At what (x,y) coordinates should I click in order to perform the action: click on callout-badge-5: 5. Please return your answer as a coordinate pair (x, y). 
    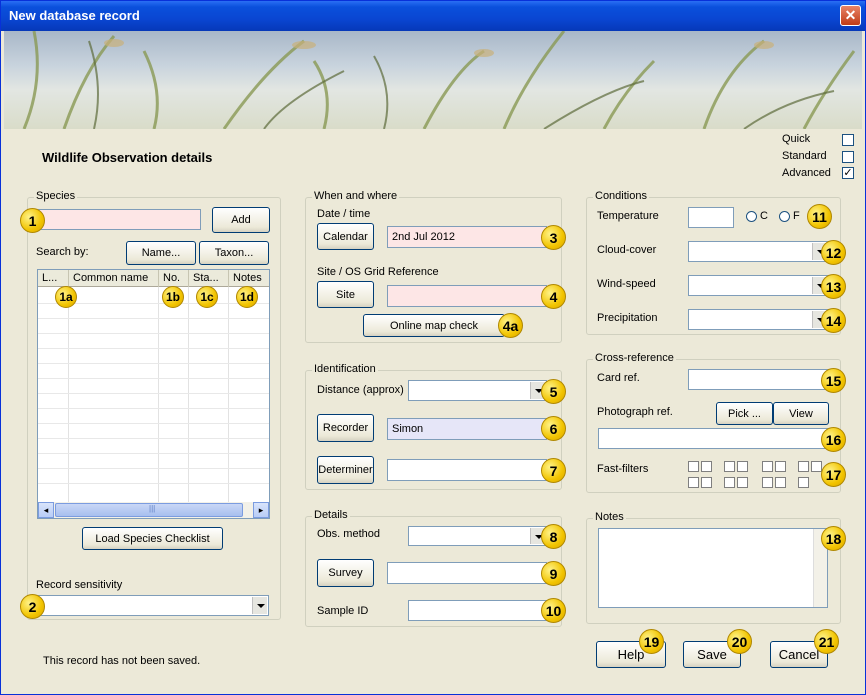
    Looking at the image, I should click on (553, 391).